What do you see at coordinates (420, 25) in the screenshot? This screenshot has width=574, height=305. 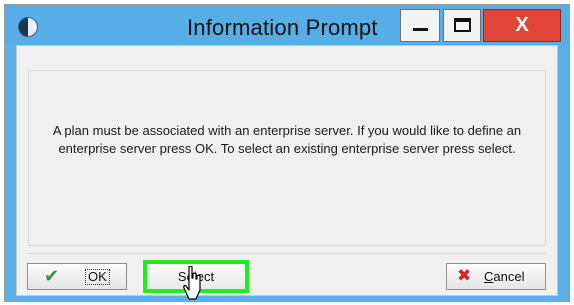 I see `minimize-button` at bounding box center [420, 25].